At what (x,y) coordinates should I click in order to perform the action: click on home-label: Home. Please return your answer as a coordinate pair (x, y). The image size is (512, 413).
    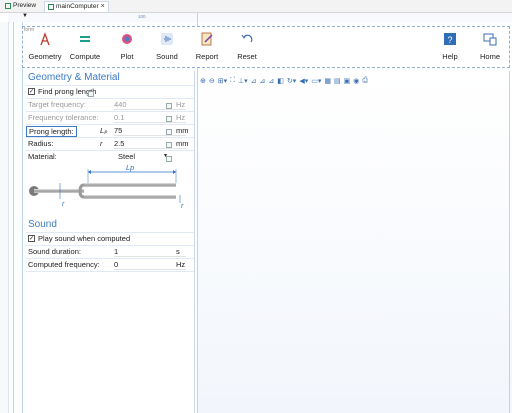
    Looking at the image, I should click on (489, 56).